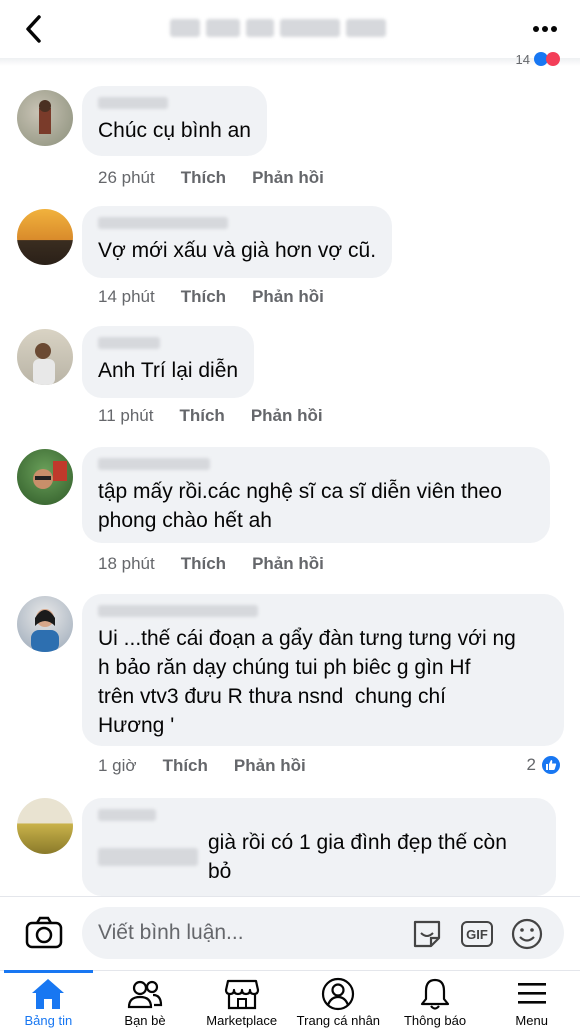  I want to click on chevron-left-icon, so click(33, 29).